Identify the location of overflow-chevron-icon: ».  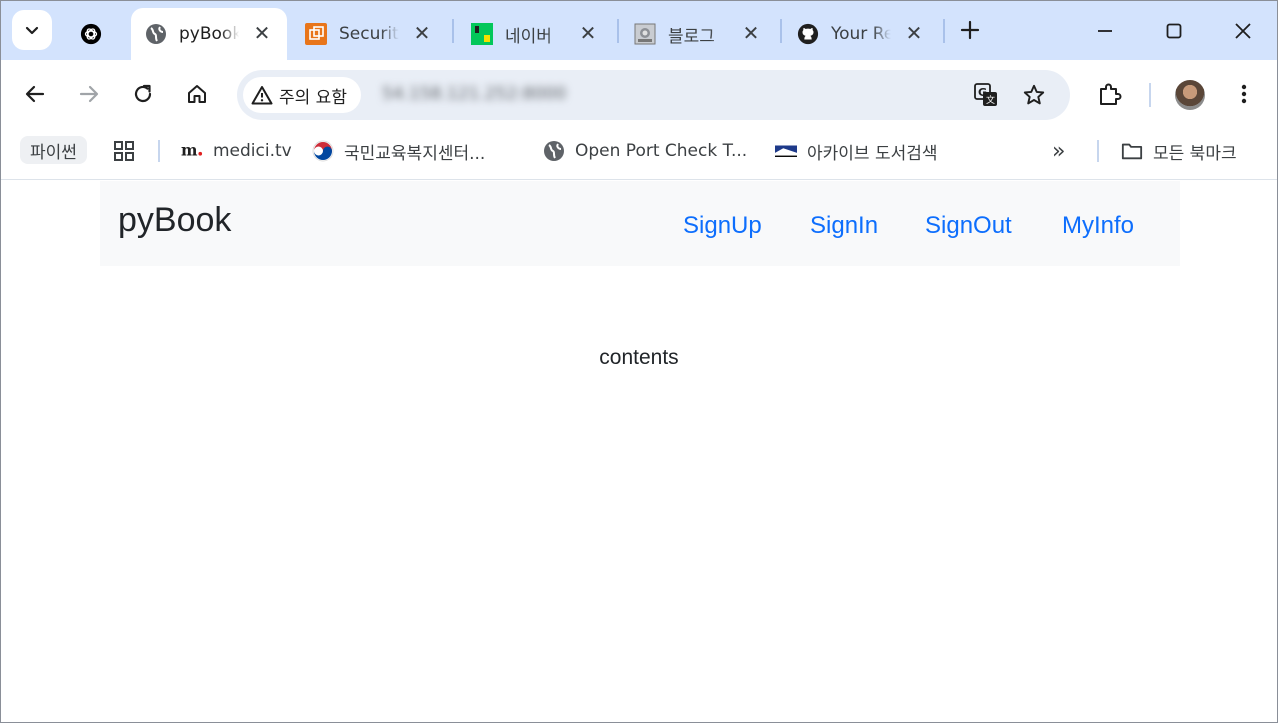
(1059, 151).